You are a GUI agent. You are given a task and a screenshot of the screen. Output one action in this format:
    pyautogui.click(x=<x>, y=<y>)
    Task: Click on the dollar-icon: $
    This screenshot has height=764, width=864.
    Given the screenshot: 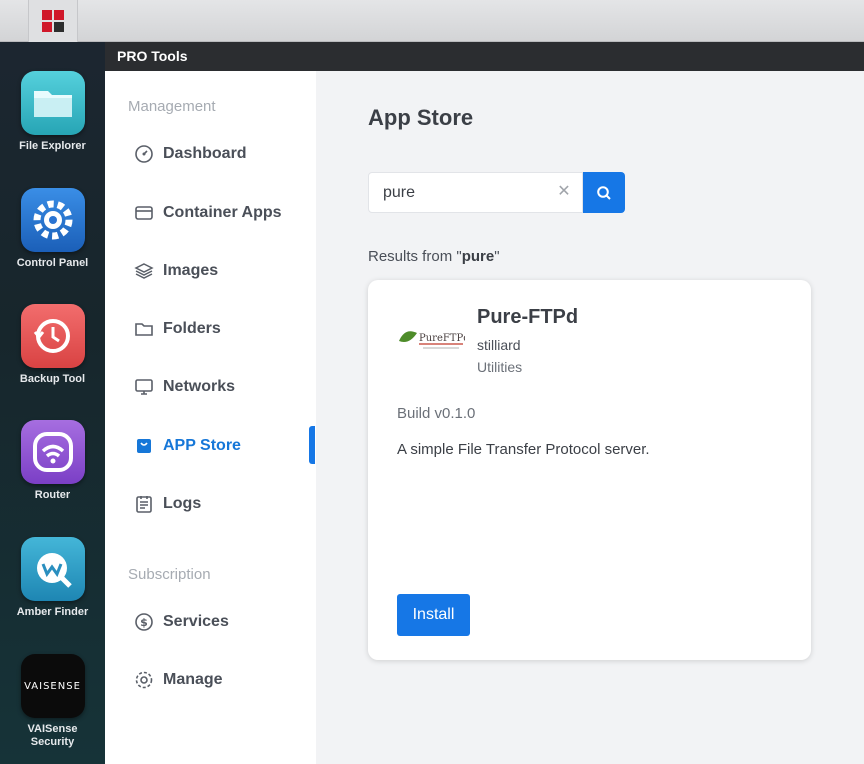 What is the action you would take?
    pyautogui.click(x=144, y=622)
    